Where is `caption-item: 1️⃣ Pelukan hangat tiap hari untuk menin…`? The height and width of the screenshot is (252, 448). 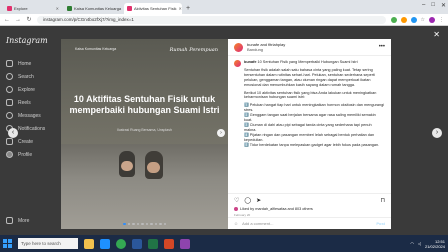
caption-item: 1️⃣ Pelukan hangat tiap hari untuk menin… is located at coordinates (314, 108).